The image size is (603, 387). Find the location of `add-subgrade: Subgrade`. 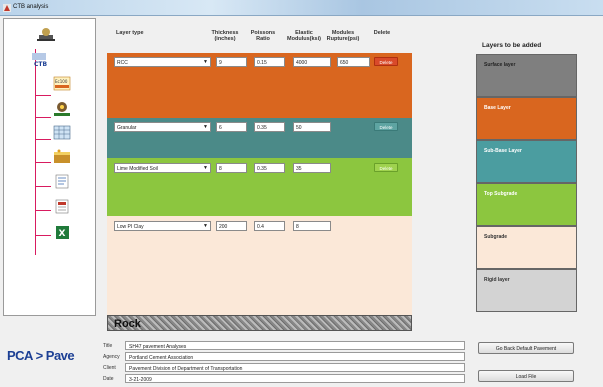

add-subgrade: Subgrade is located at coordinates (526, 247).